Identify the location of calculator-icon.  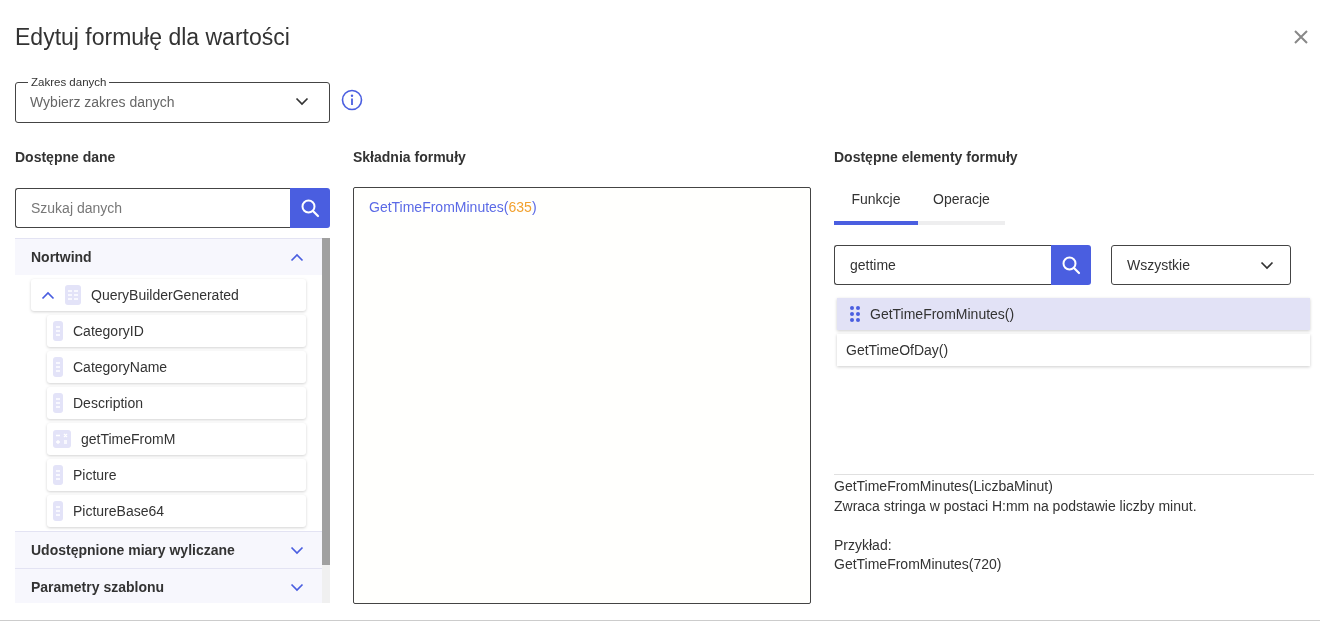
(62, 439).